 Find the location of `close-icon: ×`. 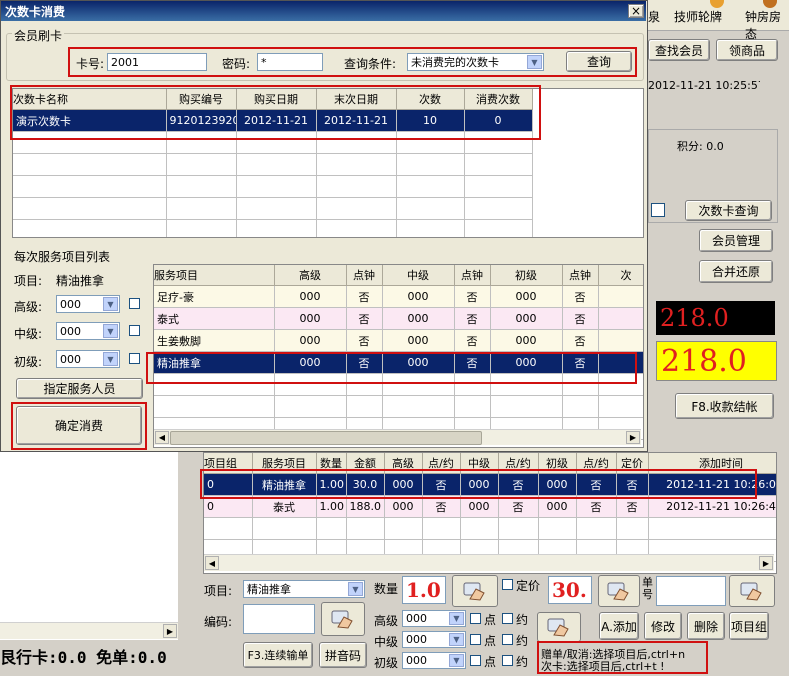

close-icon: × is located at coordinates (636, 11).